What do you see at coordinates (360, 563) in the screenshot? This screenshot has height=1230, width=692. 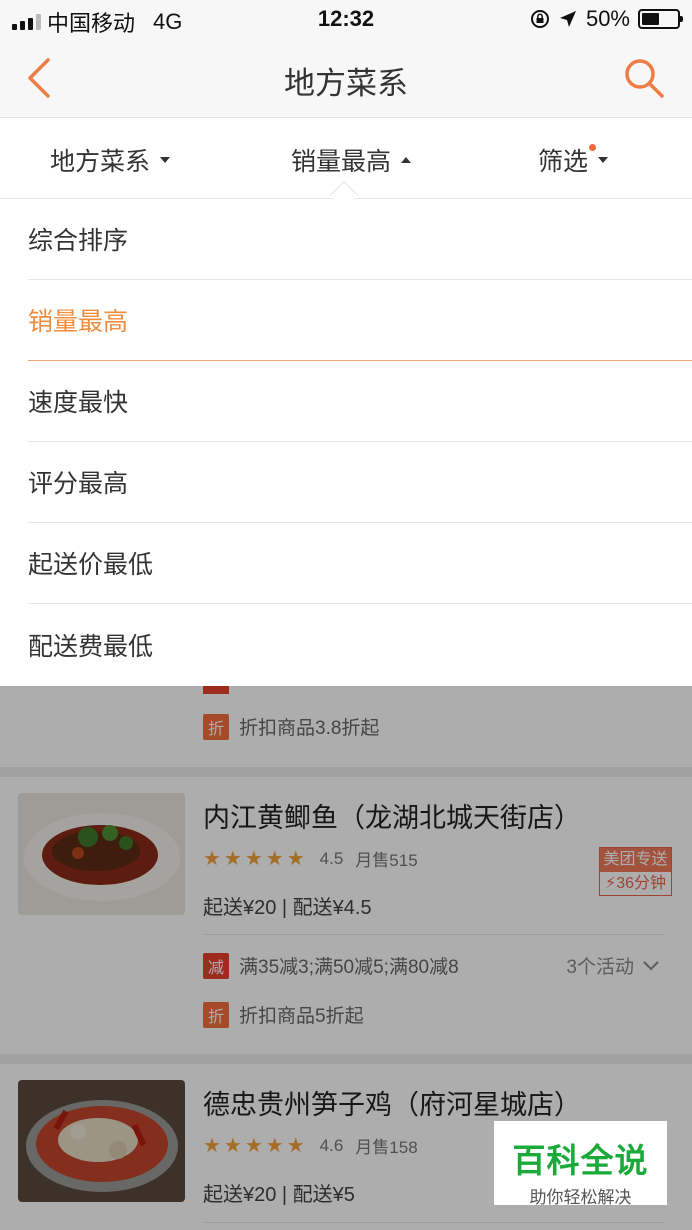 I see `sort-option-min-order: 起送价最低` at bounding box center [360, 563].